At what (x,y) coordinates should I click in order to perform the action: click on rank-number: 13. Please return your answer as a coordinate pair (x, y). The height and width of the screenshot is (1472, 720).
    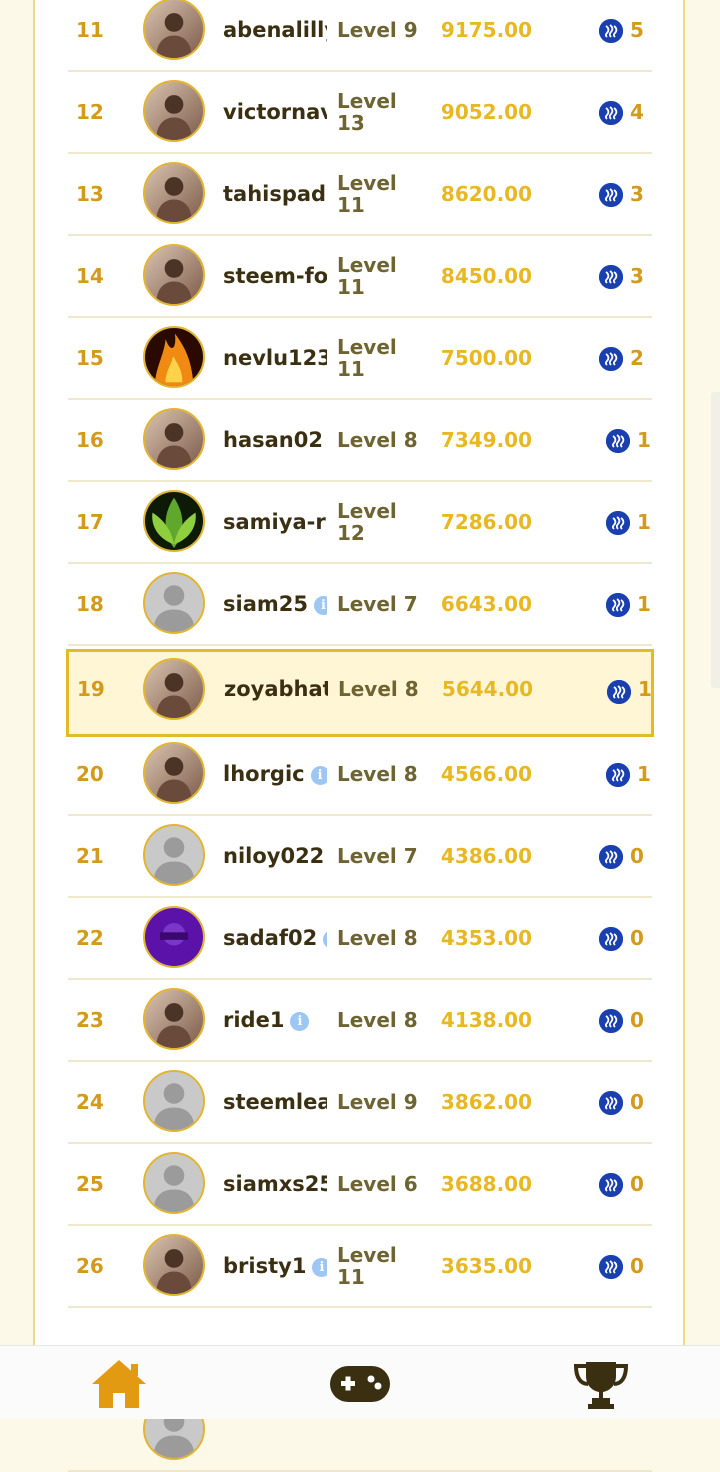
    Looking at the image, I should click on (90, 194).